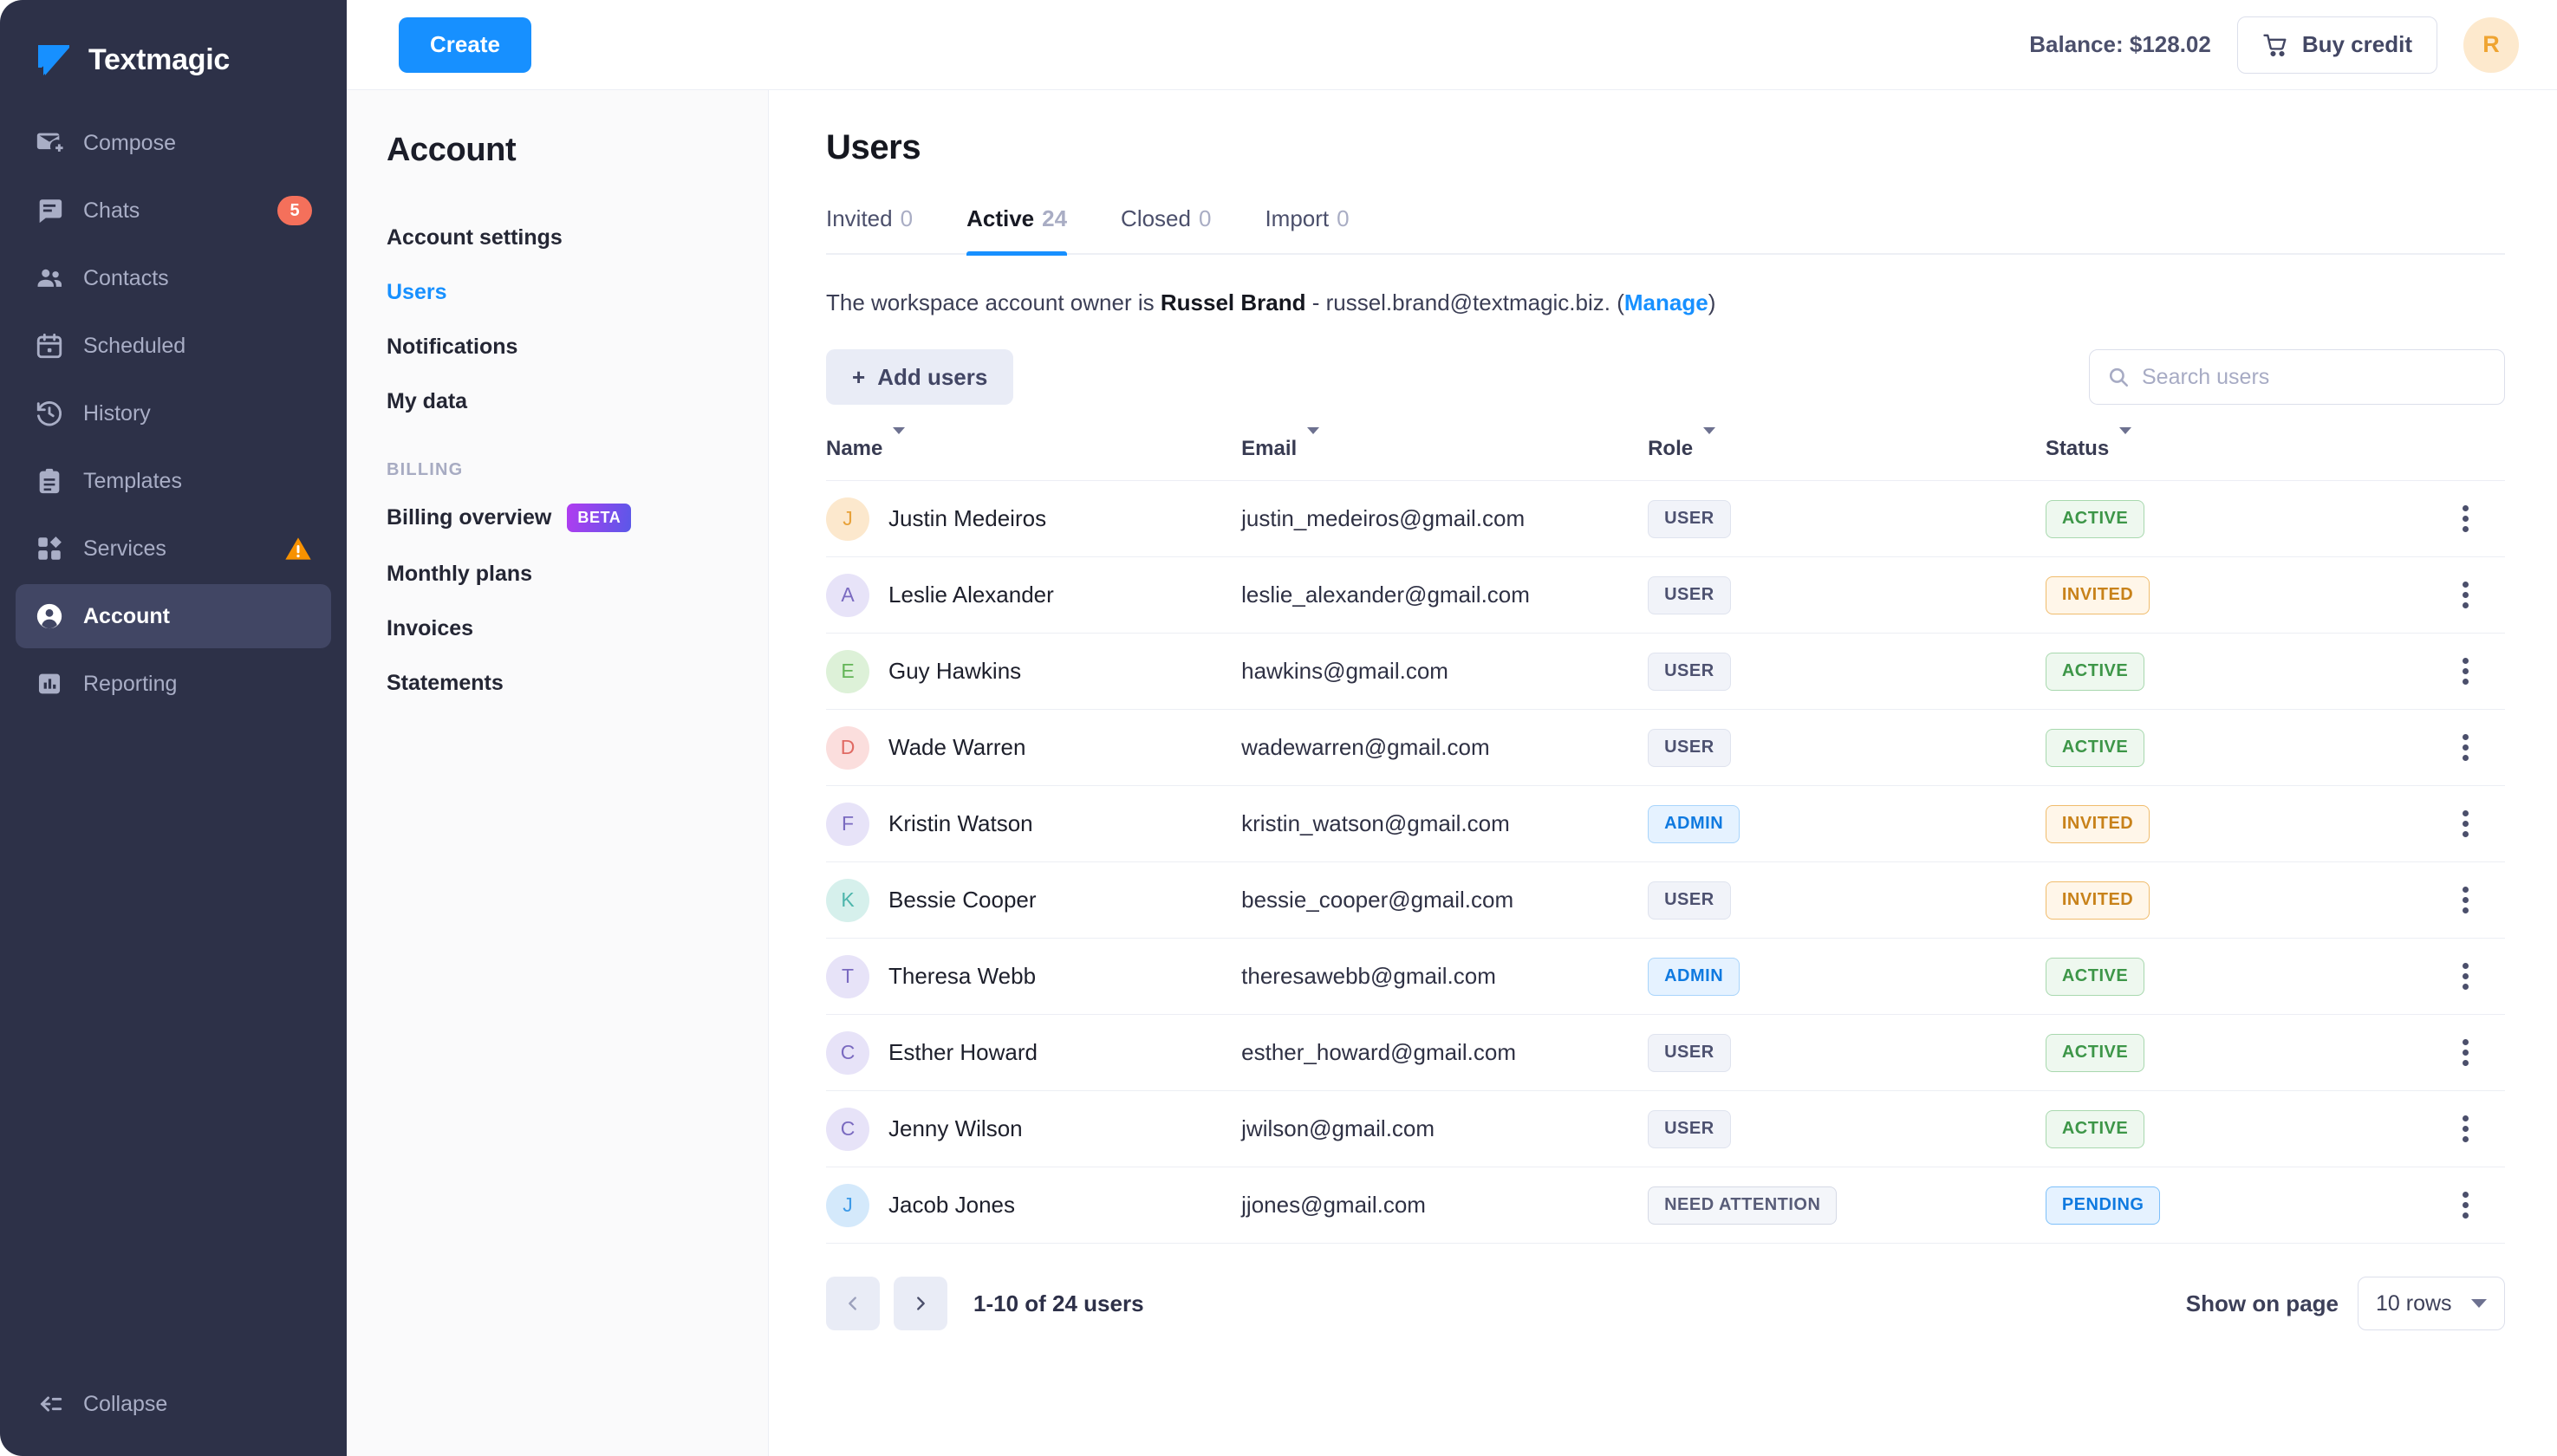 The width and height of the screenshot is (2557, 1456). I want to click on cell-email: leslie_alexander@gmail.com, so click(1445, 595).